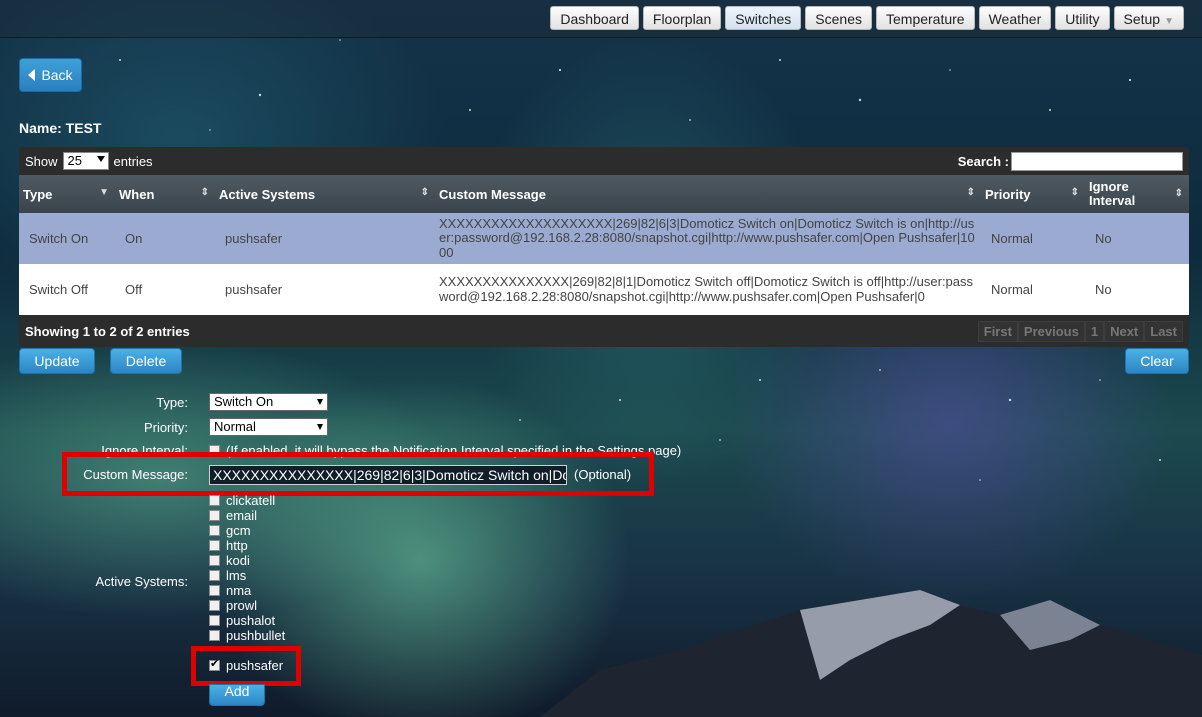 The image size is (1202, 717). I want to click on cell-type: Switch On, so click(67, 238).